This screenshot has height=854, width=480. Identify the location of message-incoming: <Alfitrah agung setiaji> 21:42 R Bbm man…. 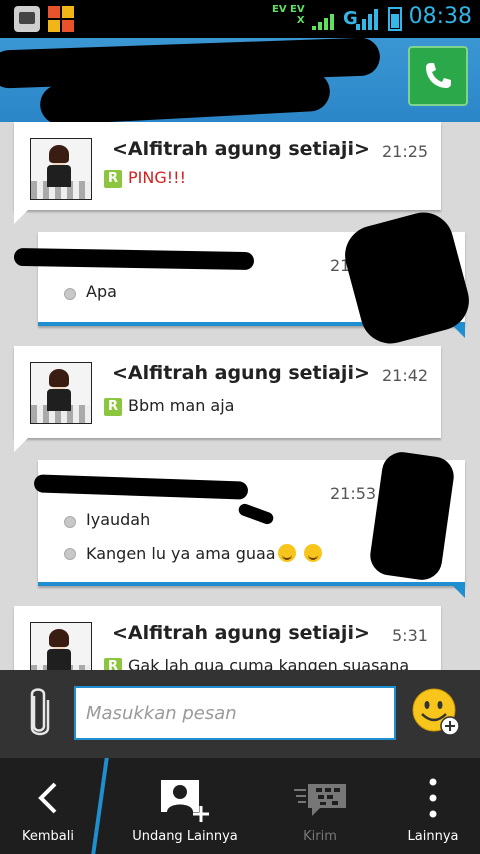
(227, 399).